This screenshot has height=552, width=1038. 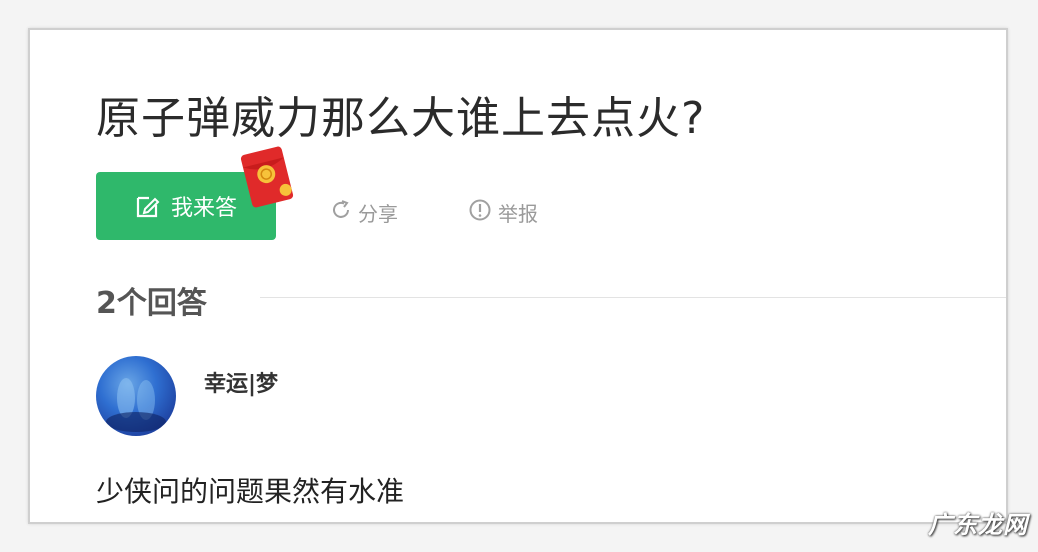 What do you see at coordinates (480, 212) in the screenshot?
I see `report-icon` at bounding box center [480, 212].